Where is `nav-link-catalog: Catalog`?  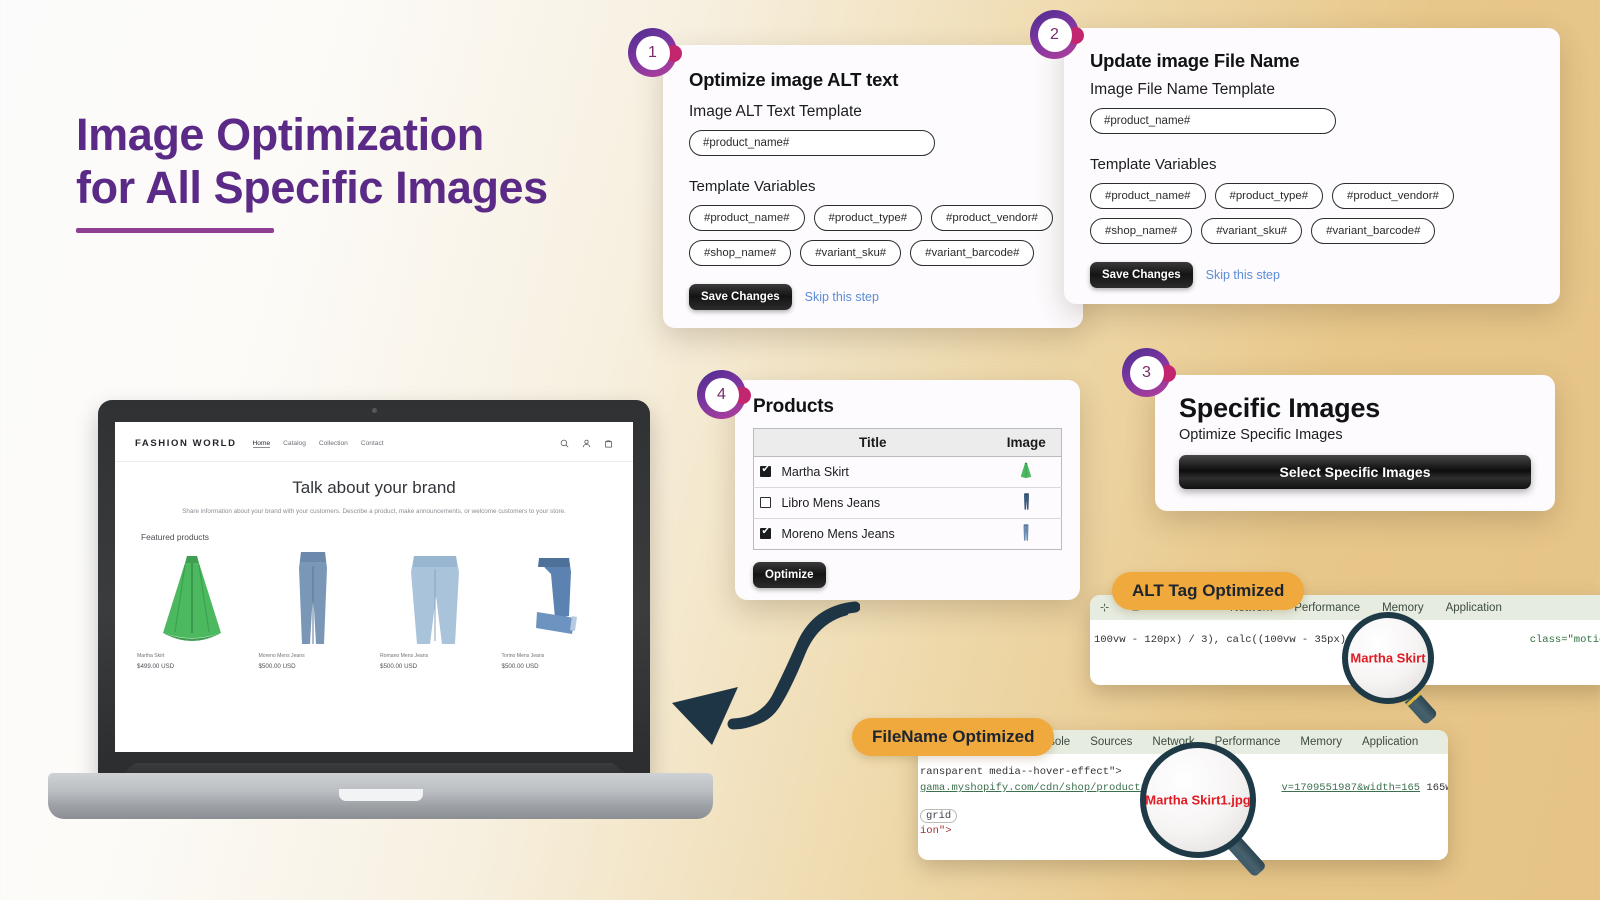 nav-link-catalog: Catalog is located at coordinates (294, 444).